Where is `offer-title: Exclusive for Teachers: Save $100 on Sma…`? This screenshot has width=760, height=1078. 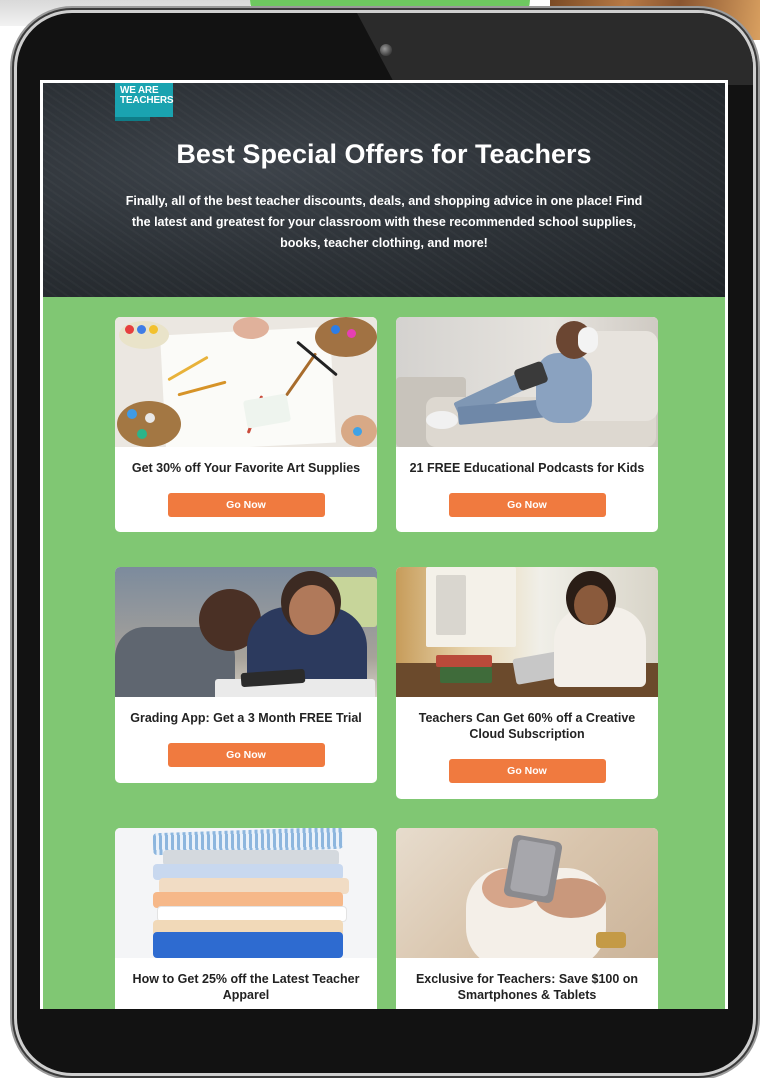
offer-title: Exclusive for Teachers: Save $100 on Sma… is located at coordinates (527, 987).